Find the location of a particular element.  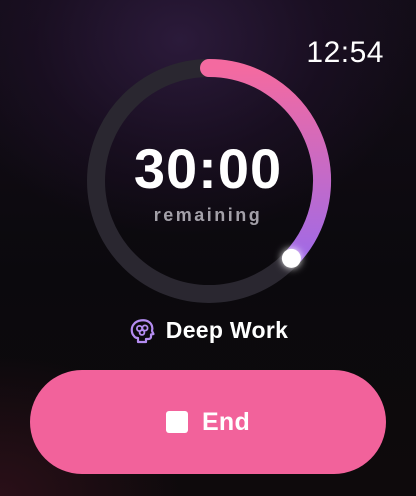

brain-icon is located at coordinates (142, 331).